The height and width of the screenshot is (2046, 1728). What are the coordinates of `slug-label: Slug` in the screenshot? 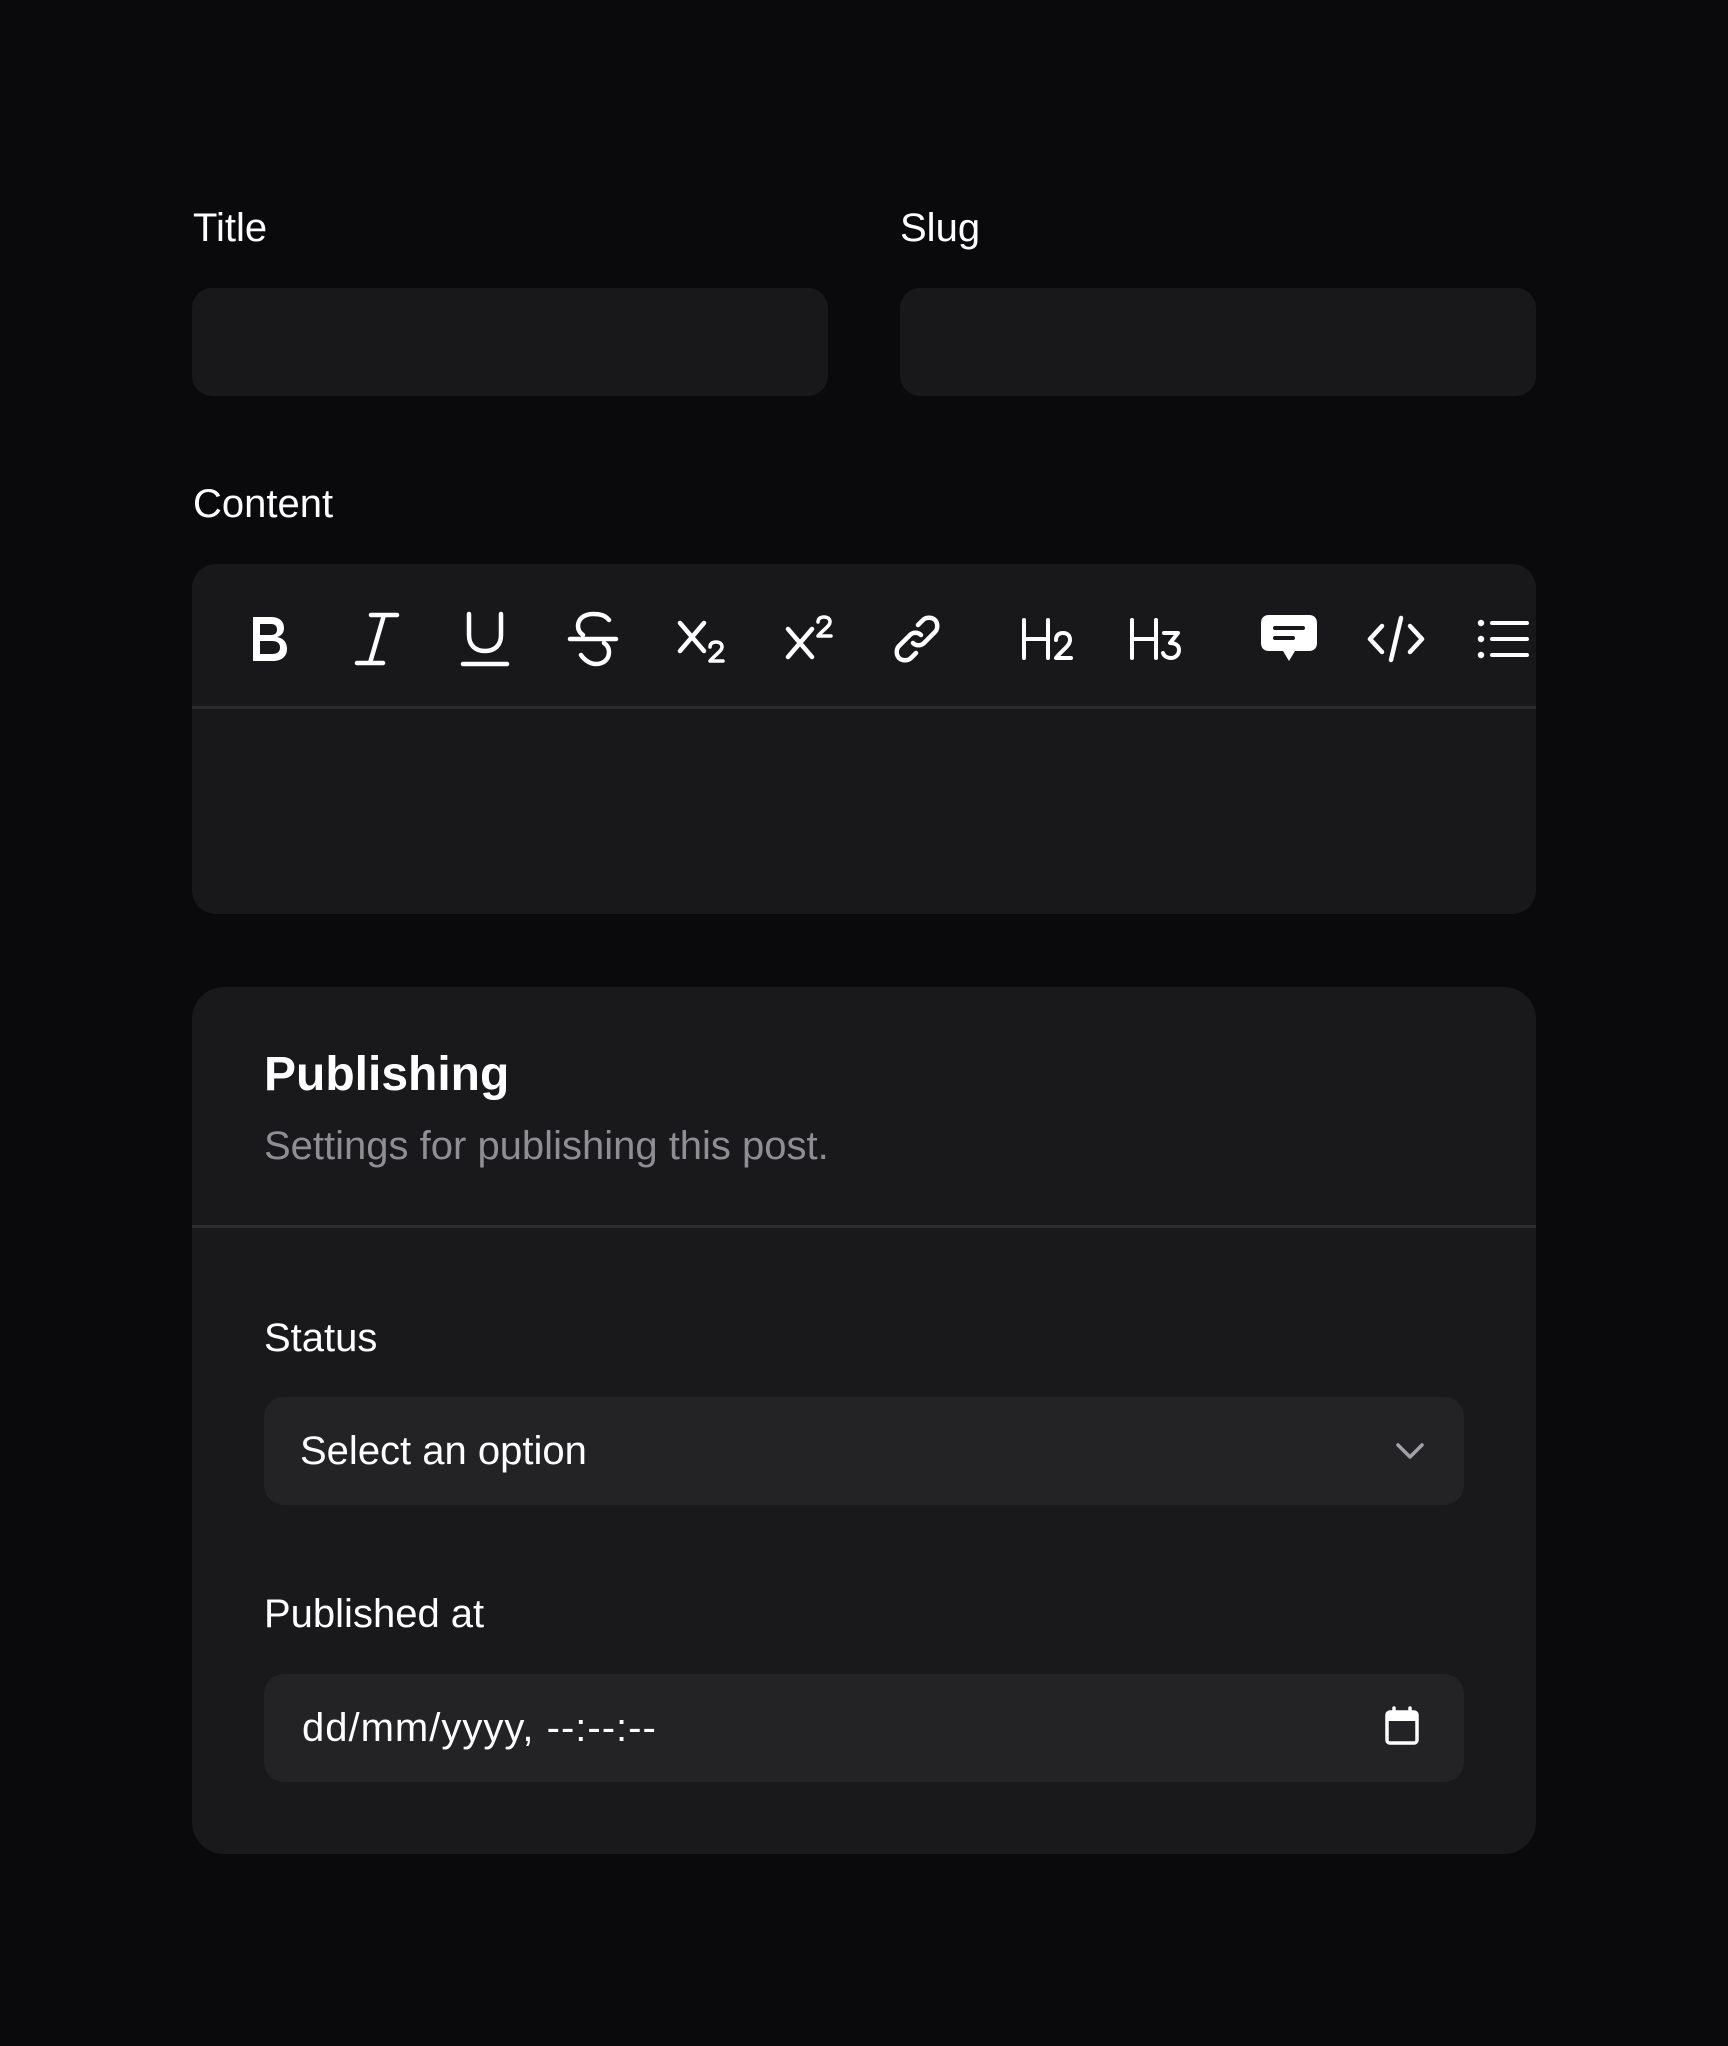 It's located at (940, 228).